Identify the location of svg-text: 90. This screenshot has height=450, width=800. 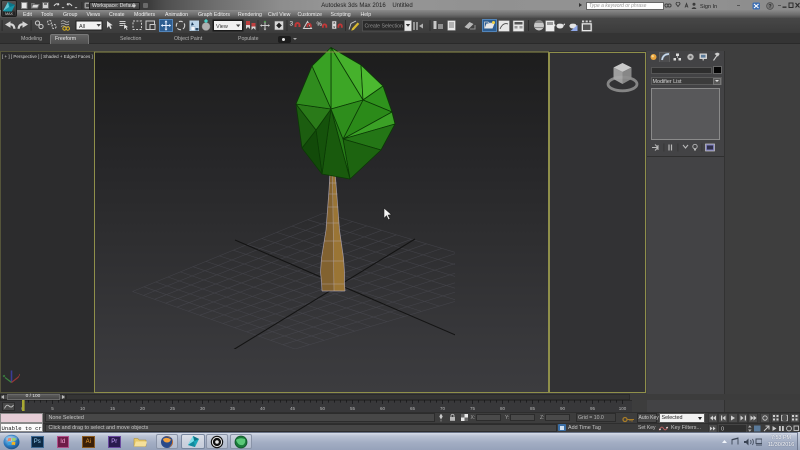
(563, 408).